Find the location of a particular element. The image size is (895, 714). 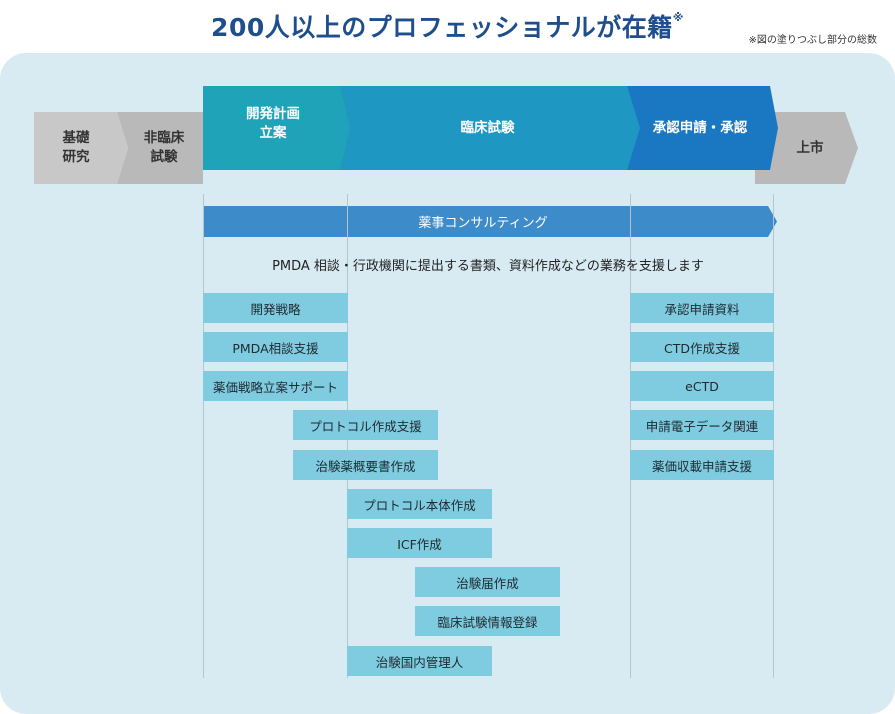

service-protocol-writing: プロトコル本体作成 is located at coordinates (419, 504).